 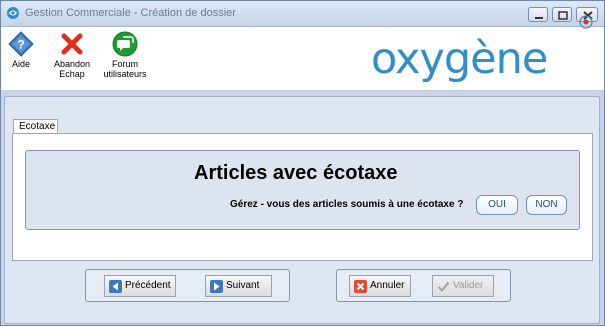 I want to click on cancel-button: Annuler, so click(x=380, y=286).